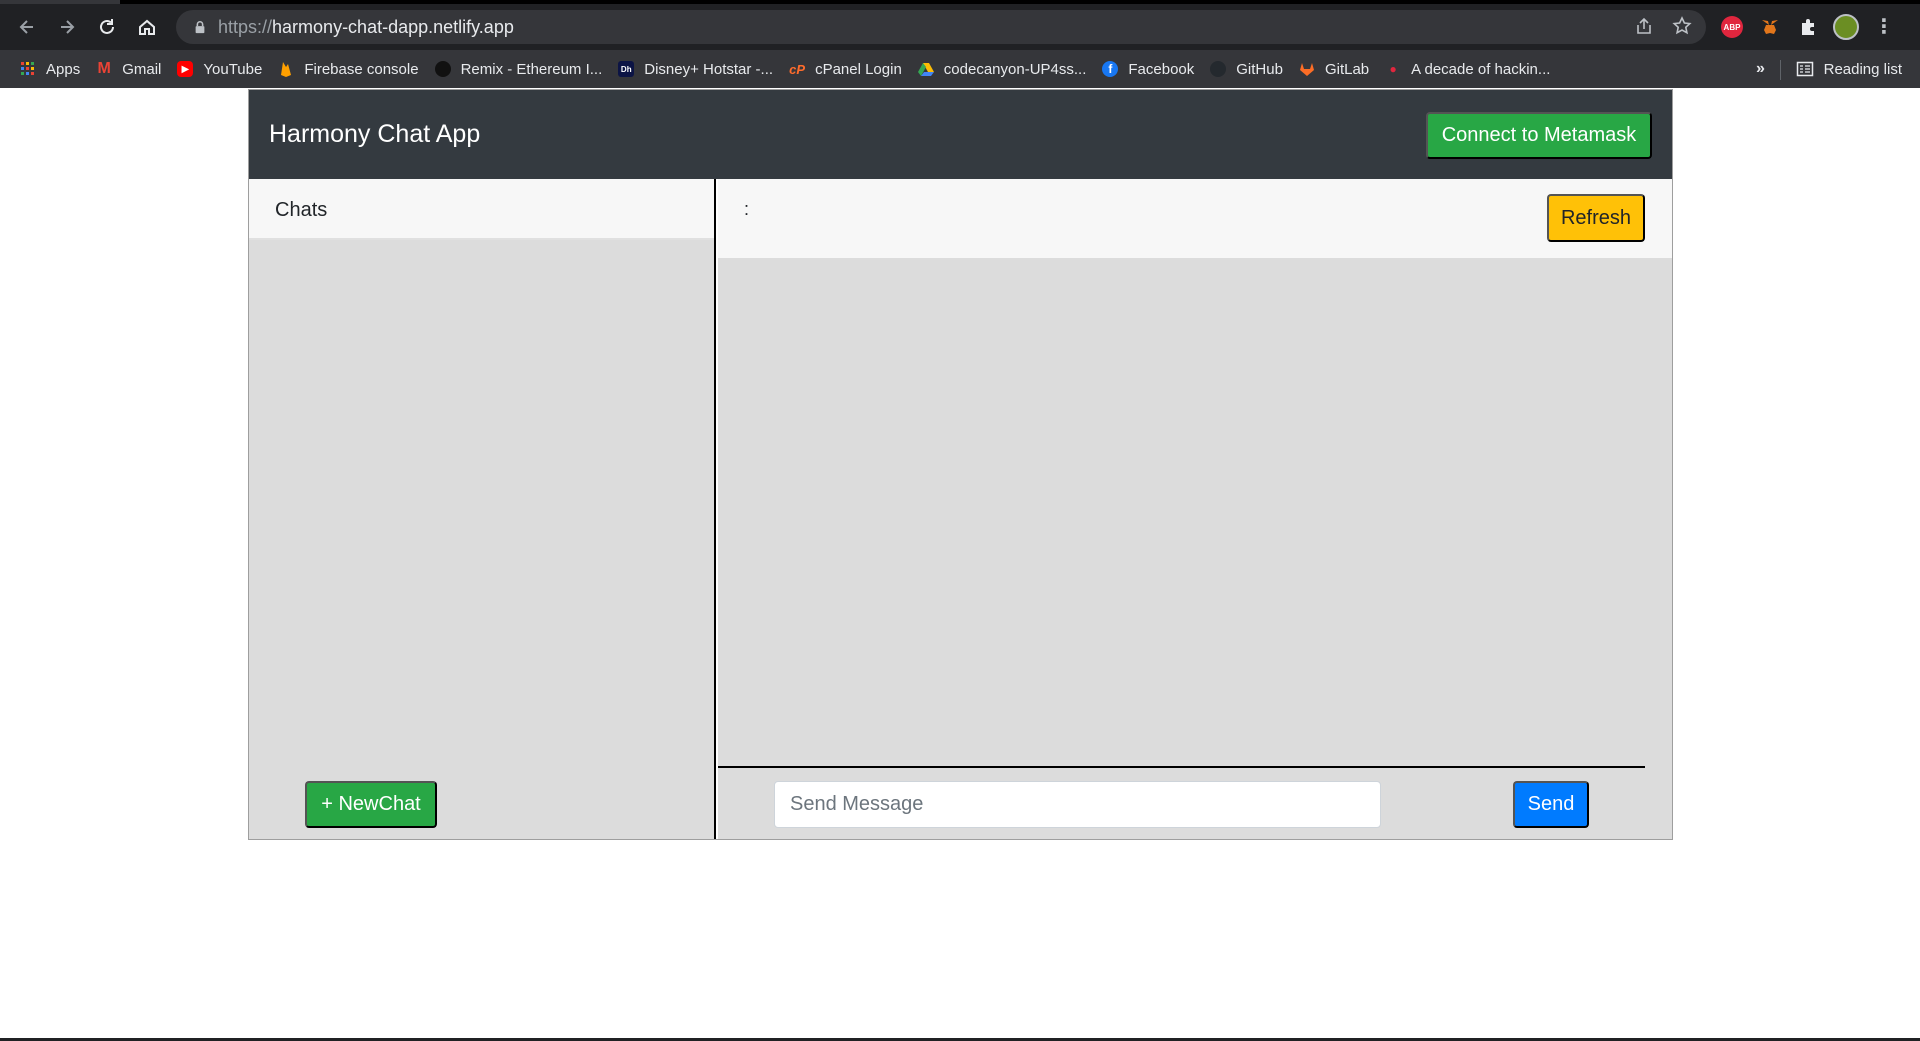 Image resolution: width=1920 pixels, height=1041 pixels. I want to click on bookmark-label: GitLab, so click(1347, 69).